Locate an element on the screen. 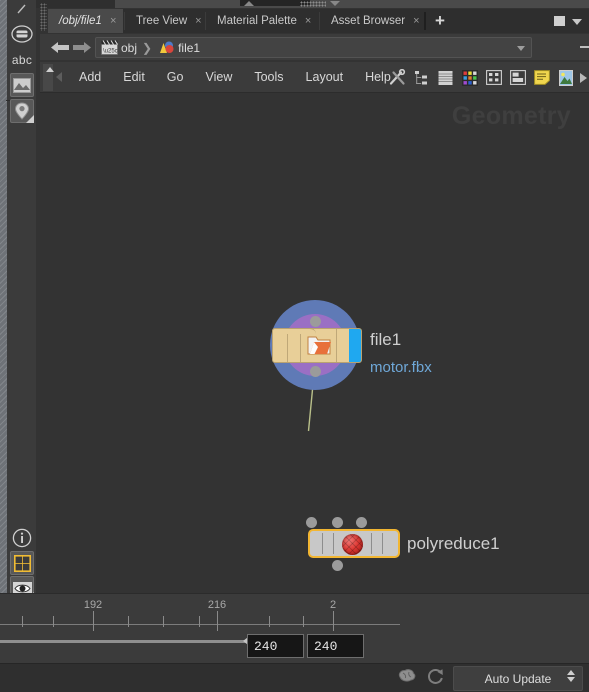 Image resolution: width=589 pixels, height=692 pixels. snapshot-icon is located at coordinates (517, 77).